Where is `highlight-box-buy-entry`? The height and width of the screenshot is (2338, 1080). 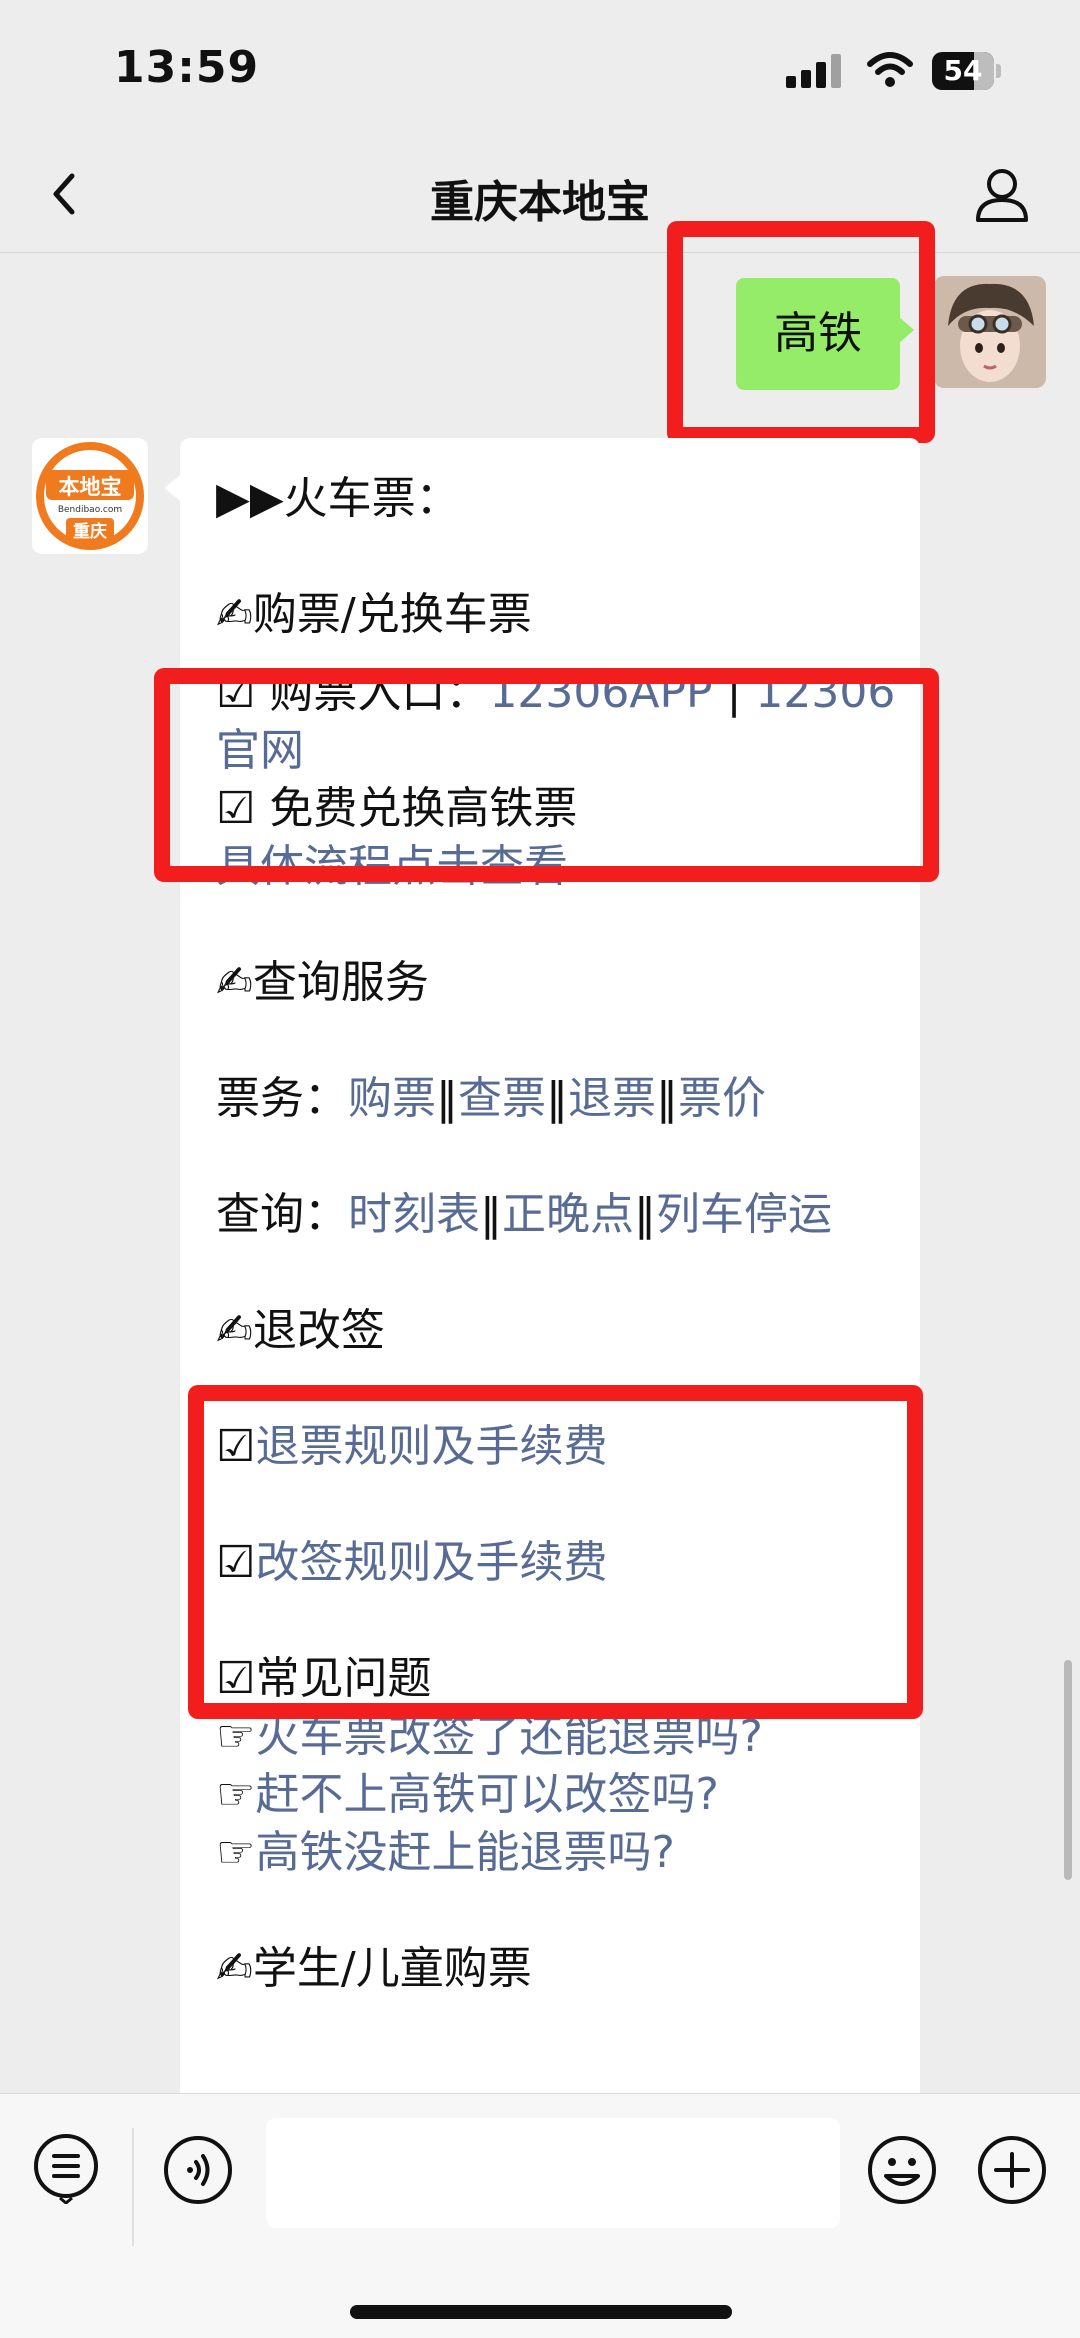 highlight-box-buy-entry is located at coordinates (546, 775).